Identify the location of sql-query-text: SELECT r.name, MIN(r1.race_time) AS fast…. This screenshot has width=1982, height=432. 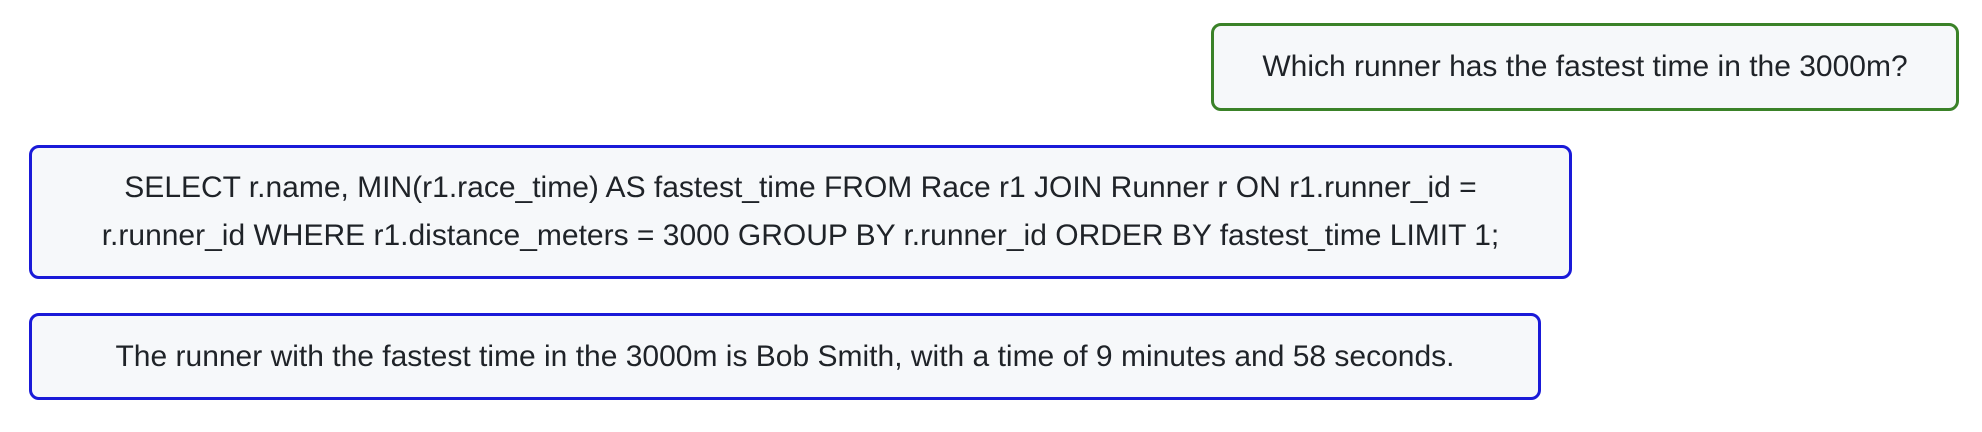
(800, 211).